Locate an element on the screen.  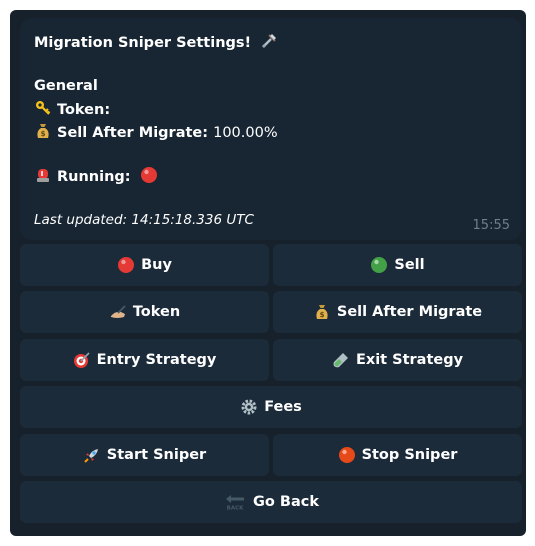
go-back-button: BACK Go Back is located at coordinates (271, 502).